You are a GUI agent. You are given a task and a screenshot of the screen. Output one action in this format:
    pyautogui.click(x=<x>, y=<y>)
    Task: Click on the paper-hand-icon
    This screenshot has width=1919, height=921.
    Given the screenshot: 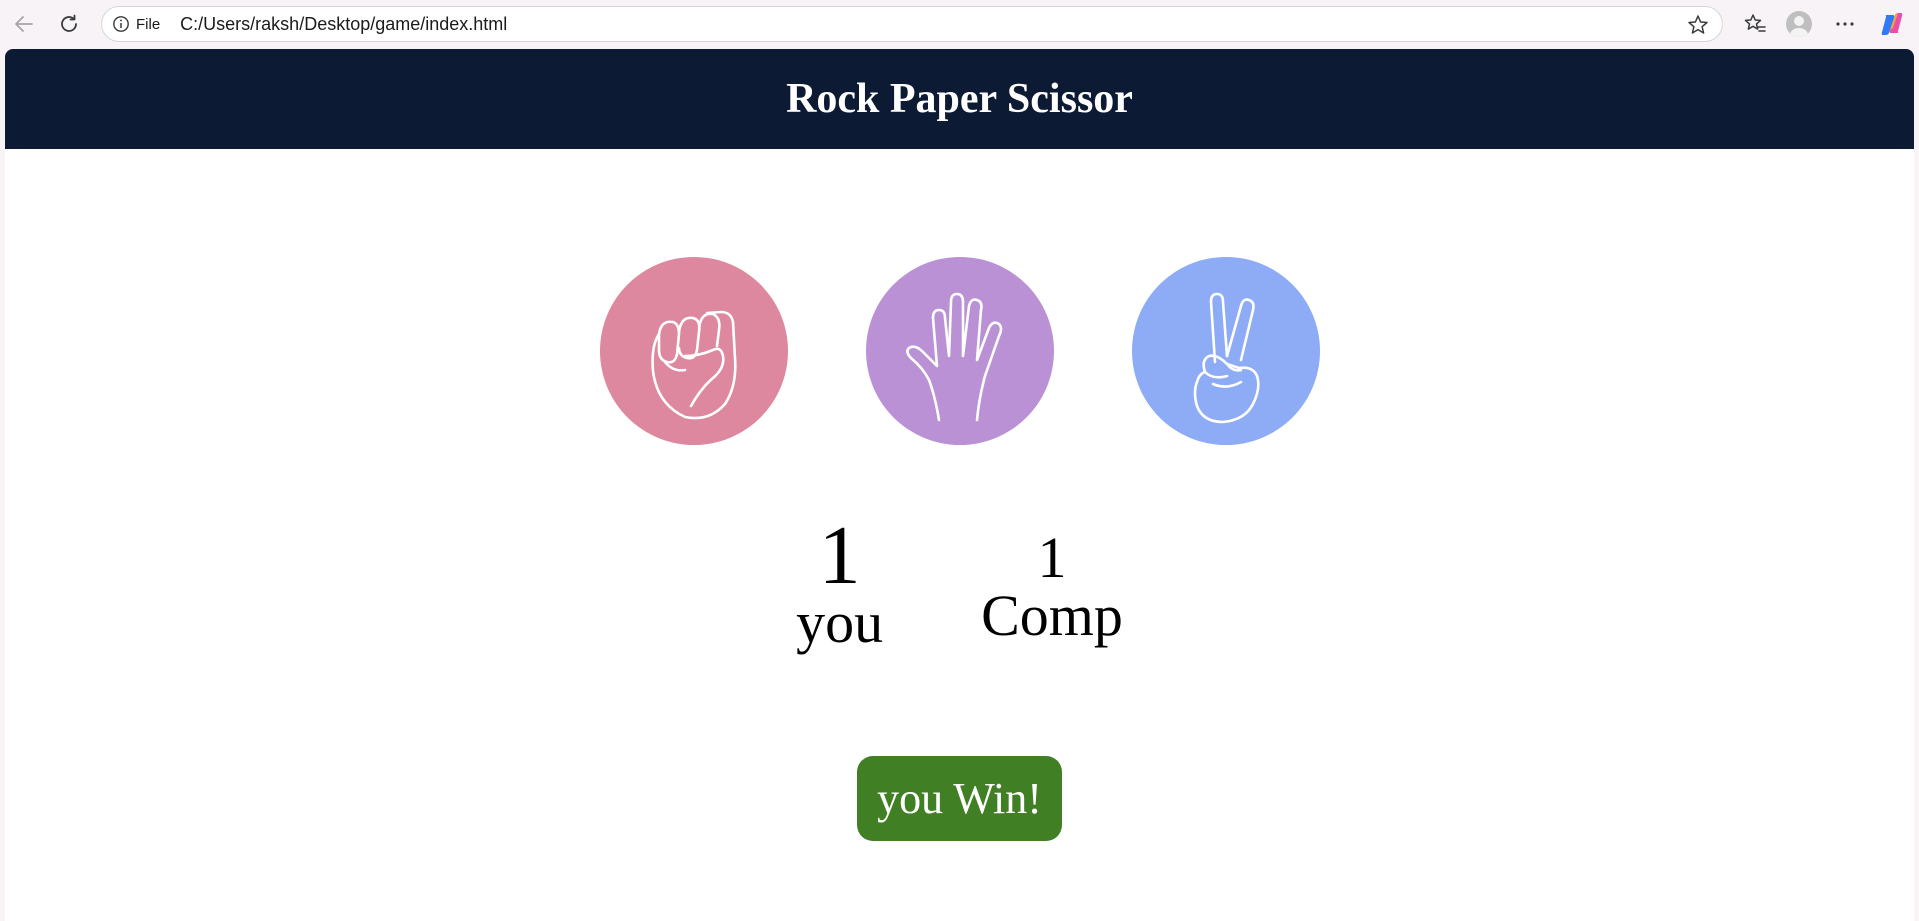 What is the action you would take?
    pyautogui.click(x=953, y=357)
    